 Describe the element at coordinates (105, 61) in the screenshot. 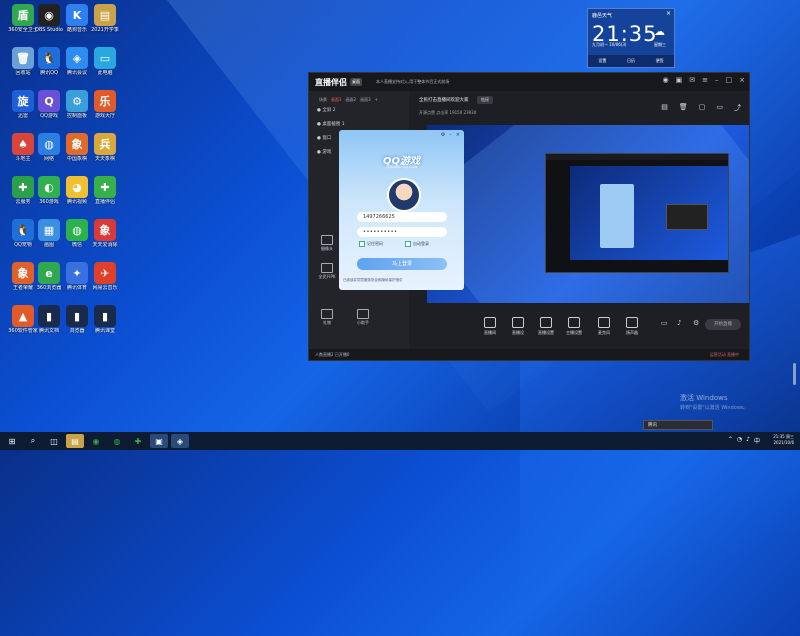

I see `desktop-icon: ▭ 此电脑` at that location.